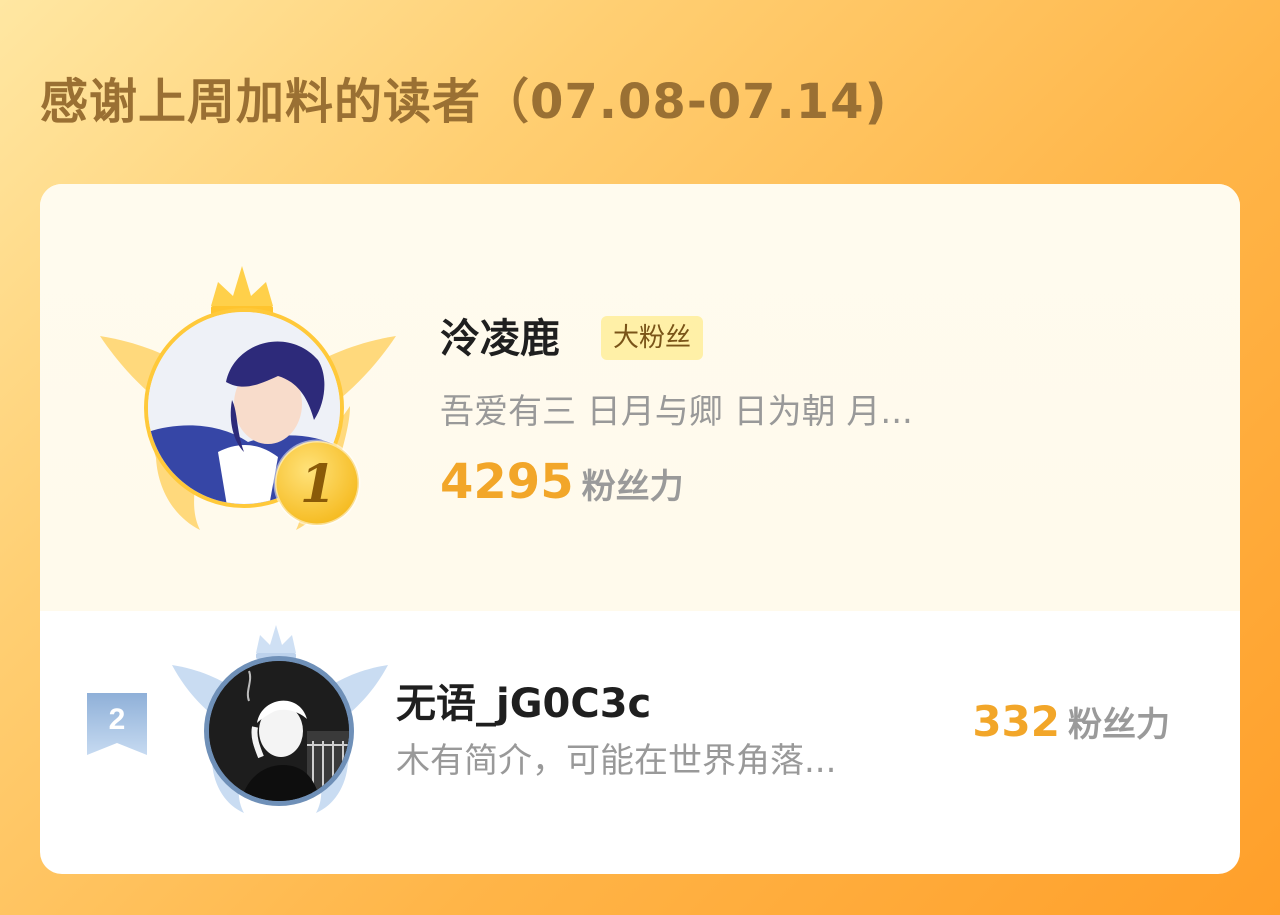 This screenshot has width=1280, height=915. Describe the element at coordinates (1016, 721) in the screenshot. I see `fan-power-value: 332` at that location.